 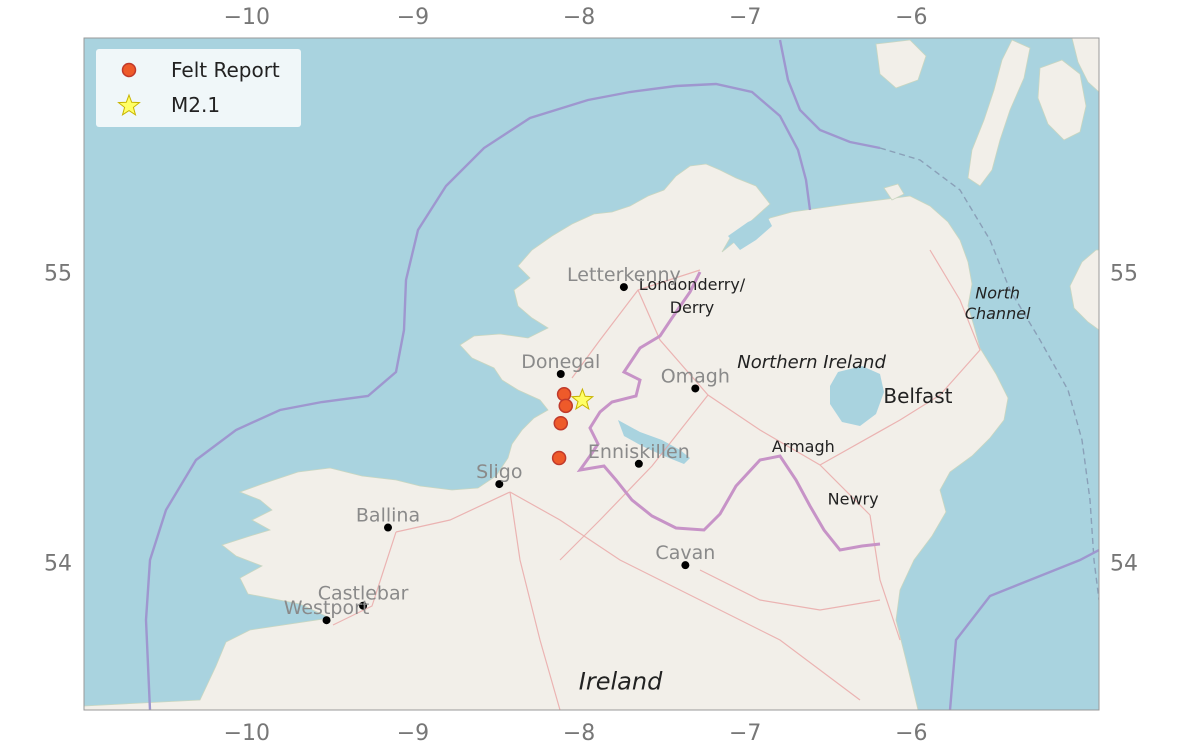 What do you see at coordinates (129, 70) in the screenshot?
I see `legend-felt-marker` at bounding box center [129, 70].